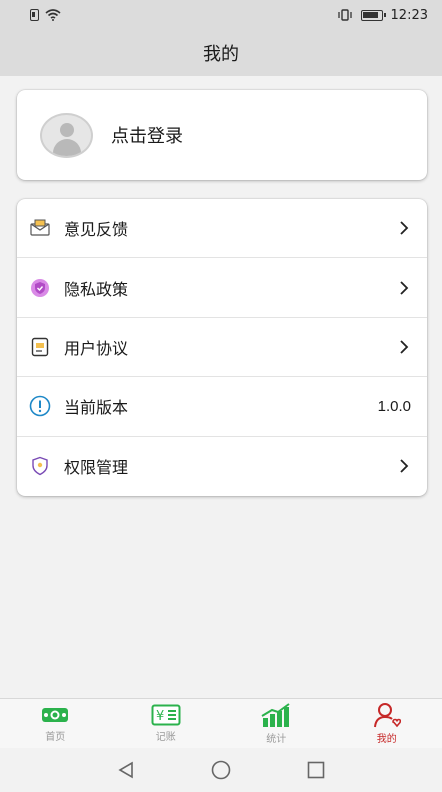 This screenshot has height=792, width=442. I want to click on info-icon, so click(40, 406).